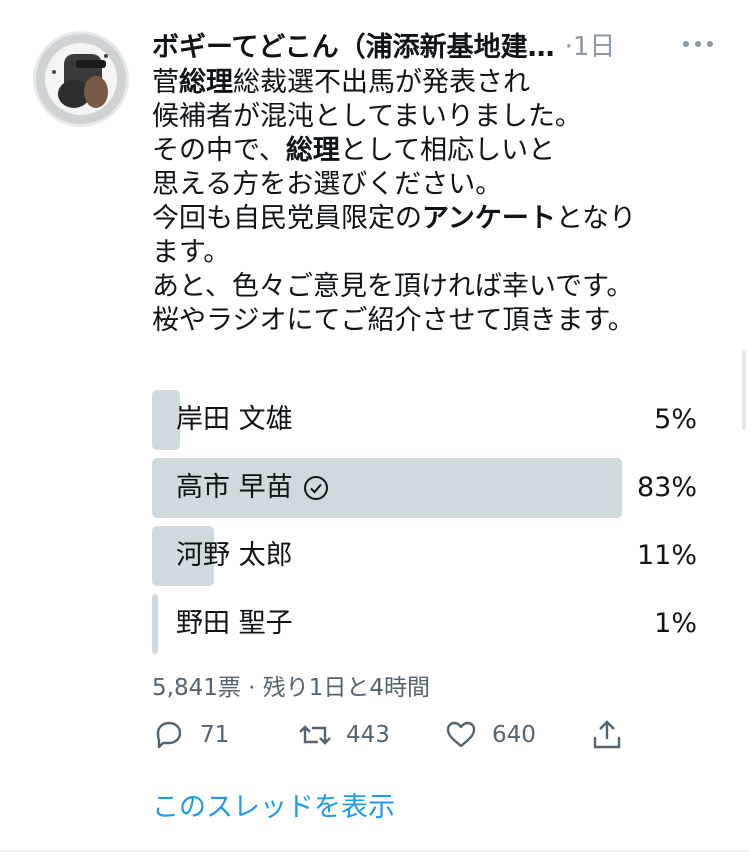  Describe the element at coordinates (215, 735) in the screenshot. I see `reply-count: 71` at that location.